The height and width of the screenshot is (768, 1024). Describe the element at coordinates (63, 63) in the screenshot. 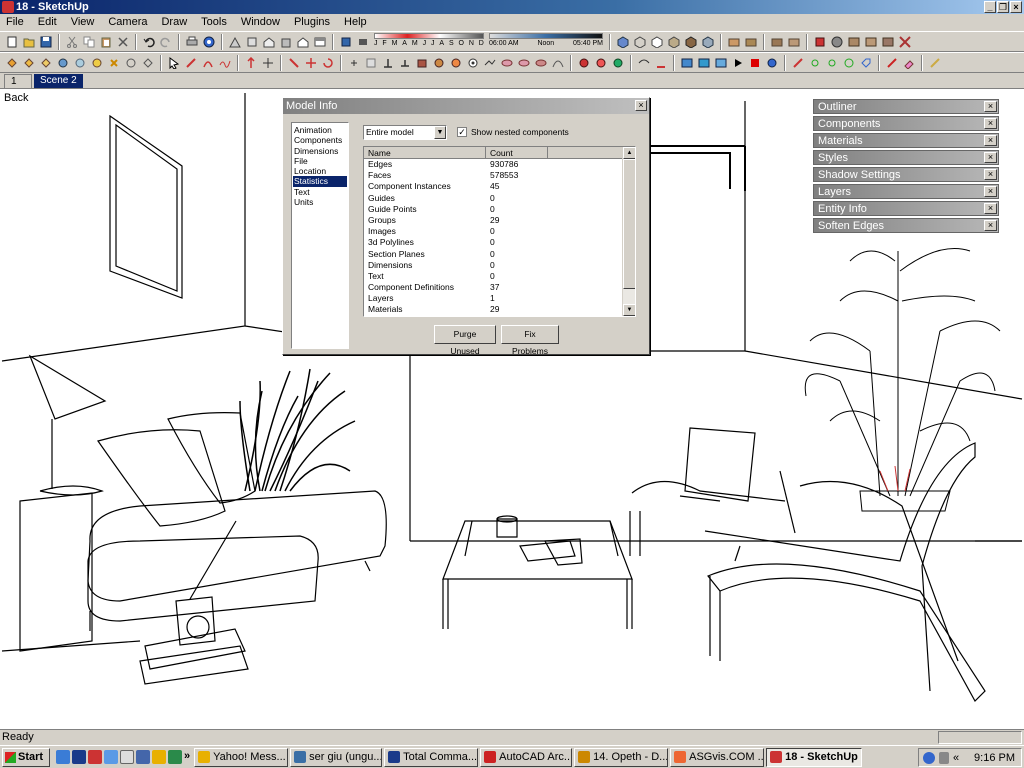

I see `text-tool-icon` at that location.